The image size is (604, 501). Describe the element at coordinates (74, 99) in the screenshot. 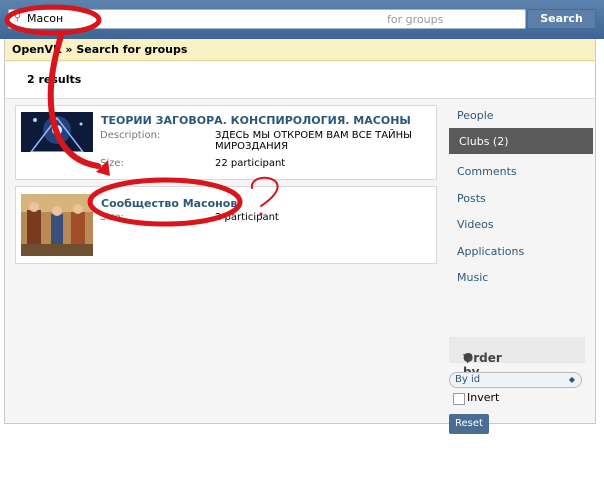

I see `annotation-arrow` at that location.